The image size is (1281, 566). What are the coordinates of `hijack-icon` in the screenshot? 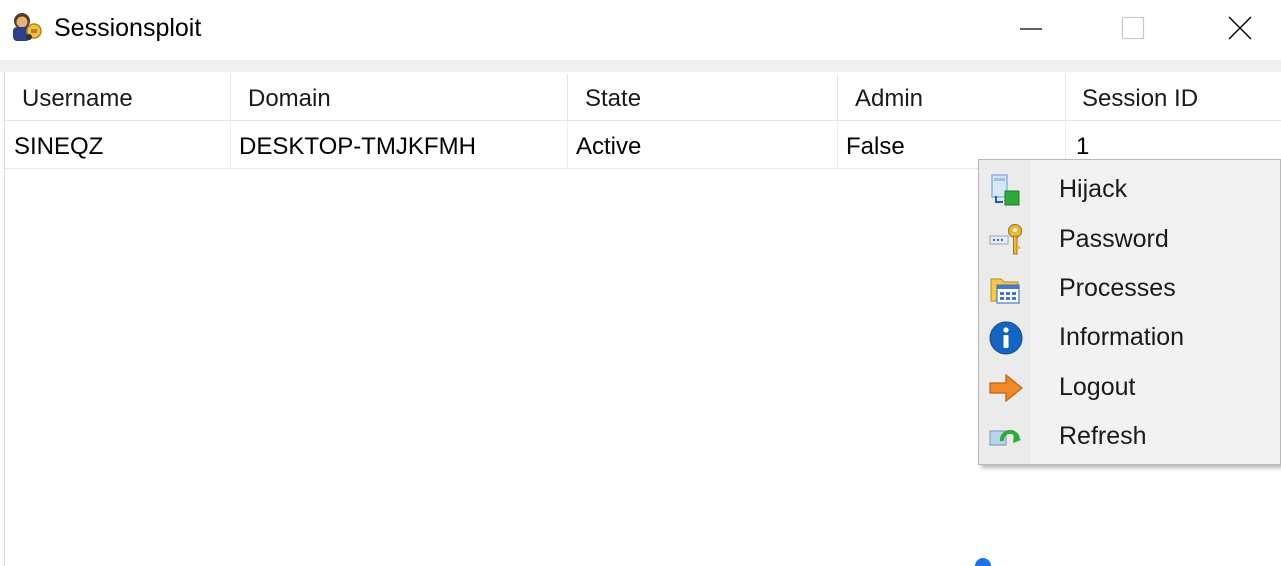 It's located at (1006, 190).